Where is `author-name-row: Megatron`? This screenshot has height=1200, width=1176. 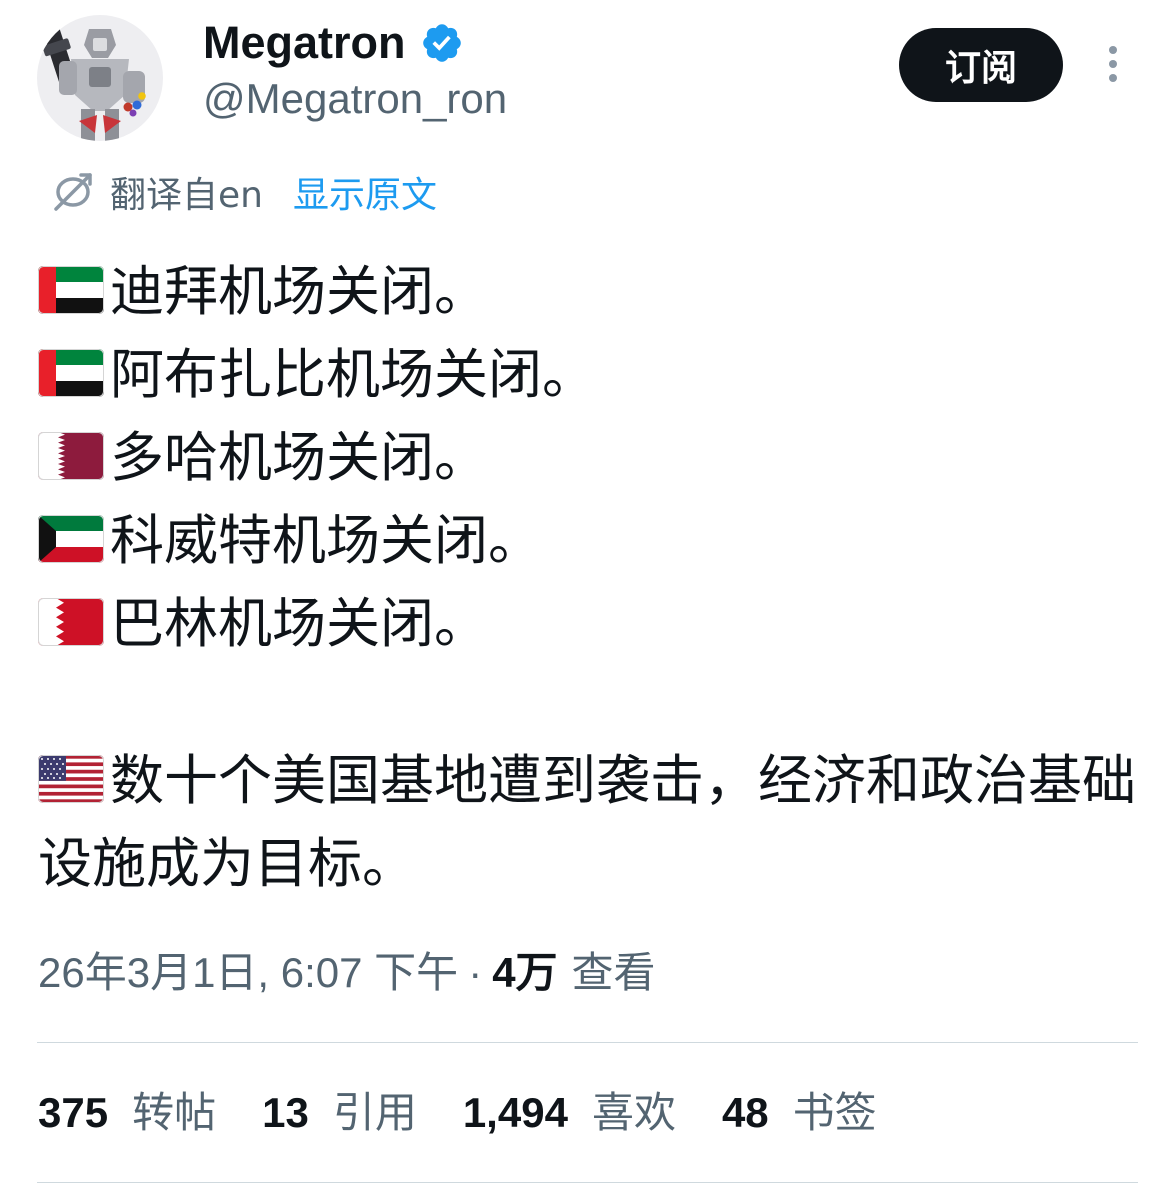
author-name-row: Megatron is located at coordinates (333, 43).